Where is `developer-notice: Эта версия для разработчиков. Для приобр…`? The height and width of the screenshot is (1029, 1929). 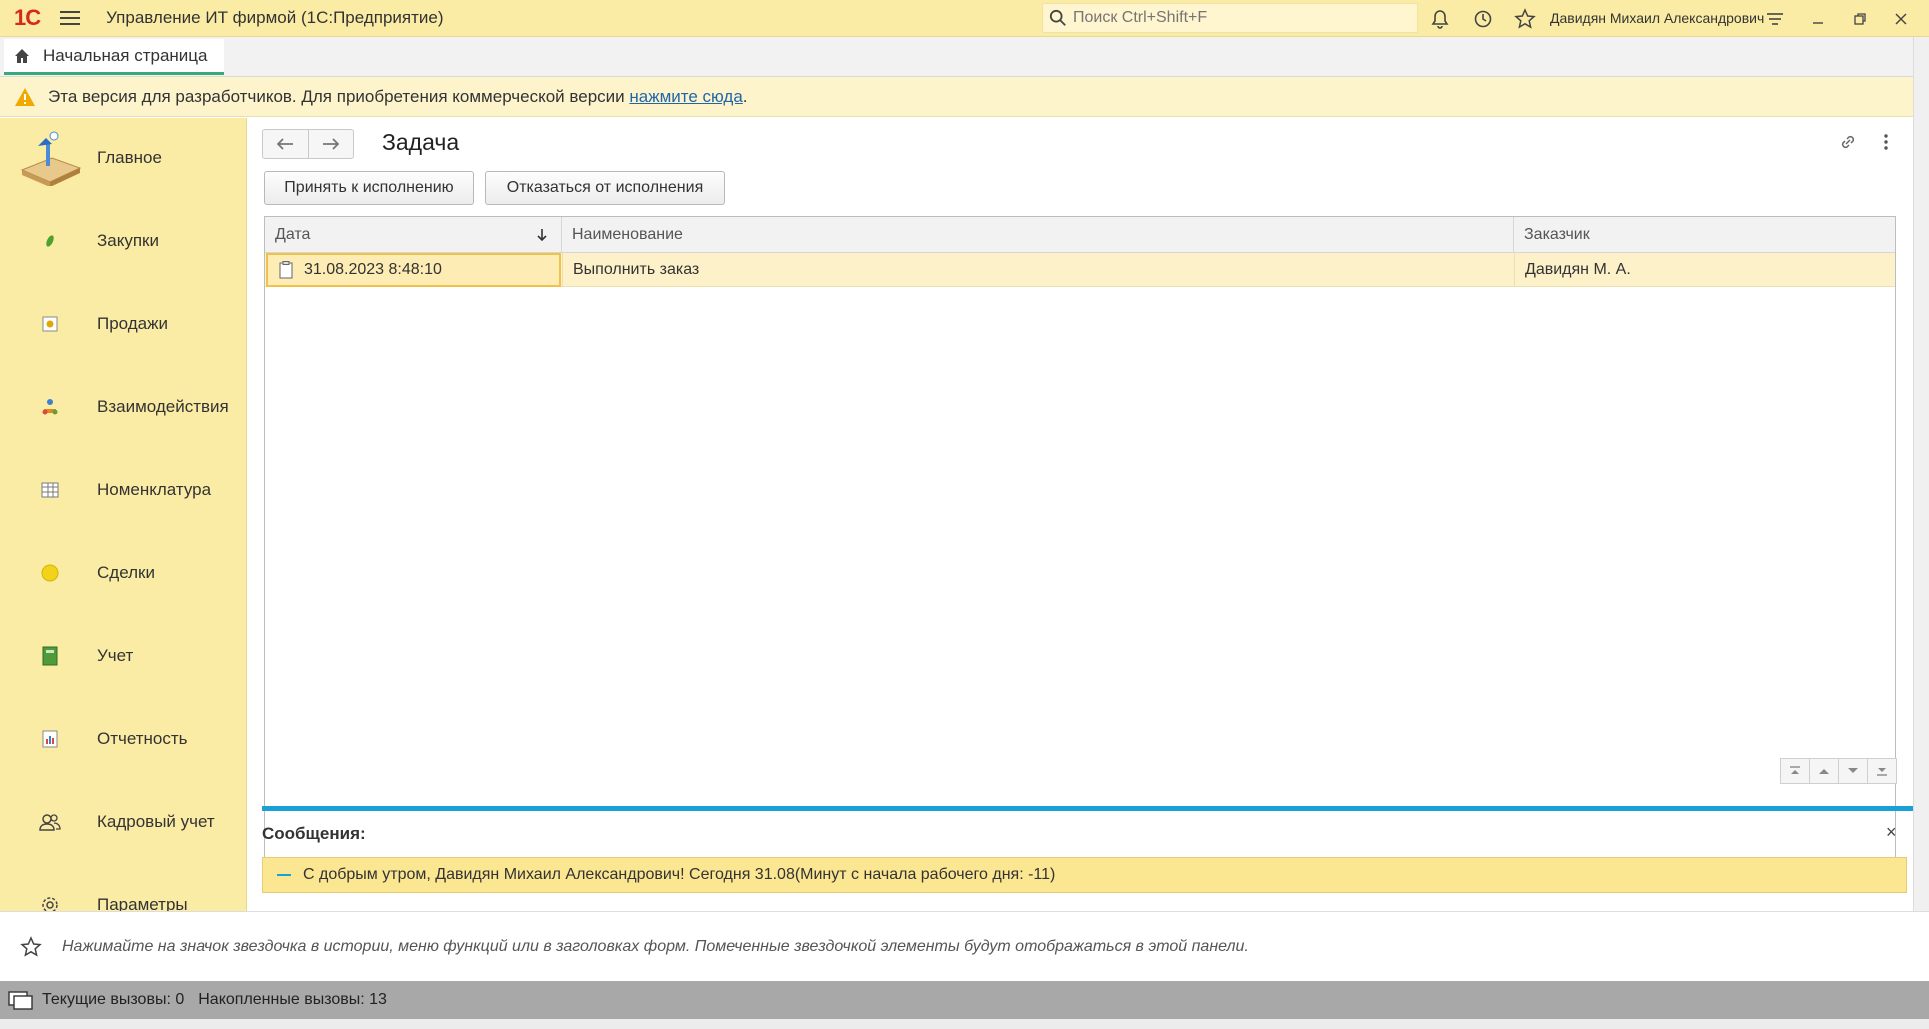
developer-notice: Эта версия для разработчиков. Для приобр… is located at coordinates (964, 97).